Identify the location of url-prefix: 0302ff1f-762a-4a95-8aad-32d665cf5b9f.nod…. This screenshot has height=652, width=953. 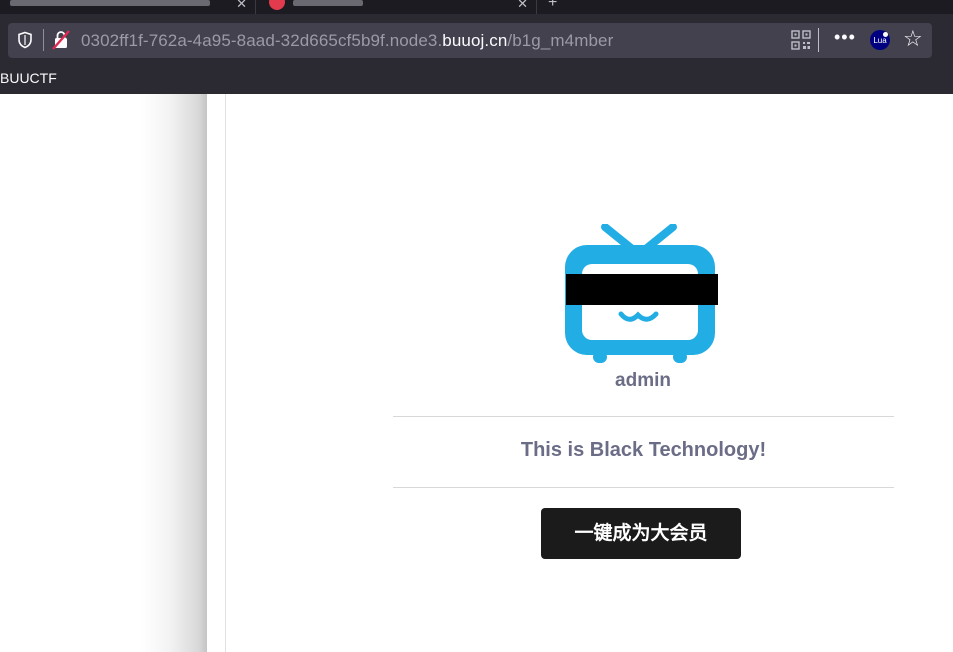
(262, 40).